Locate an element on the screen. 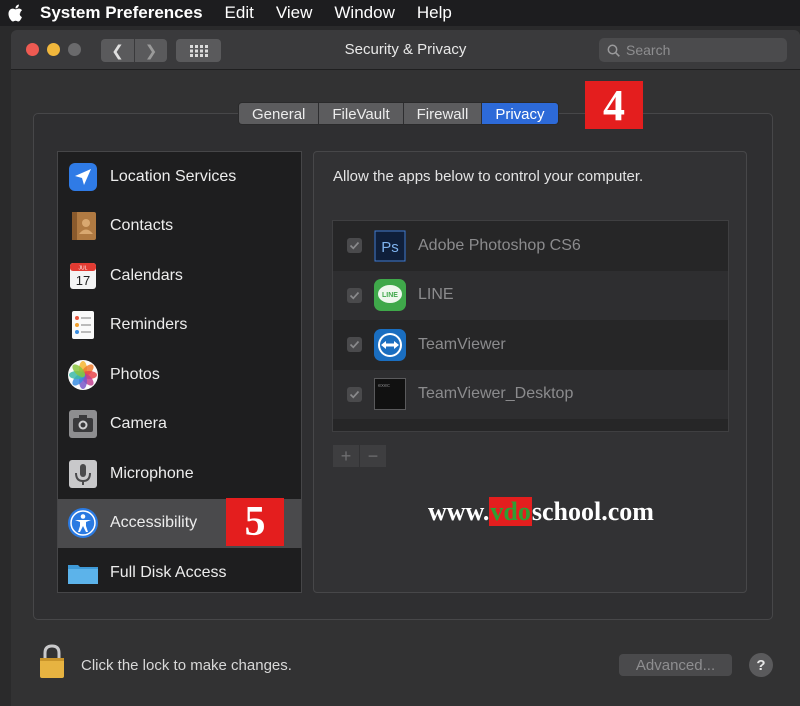  lock-icon is located at coordinates (52, 661).